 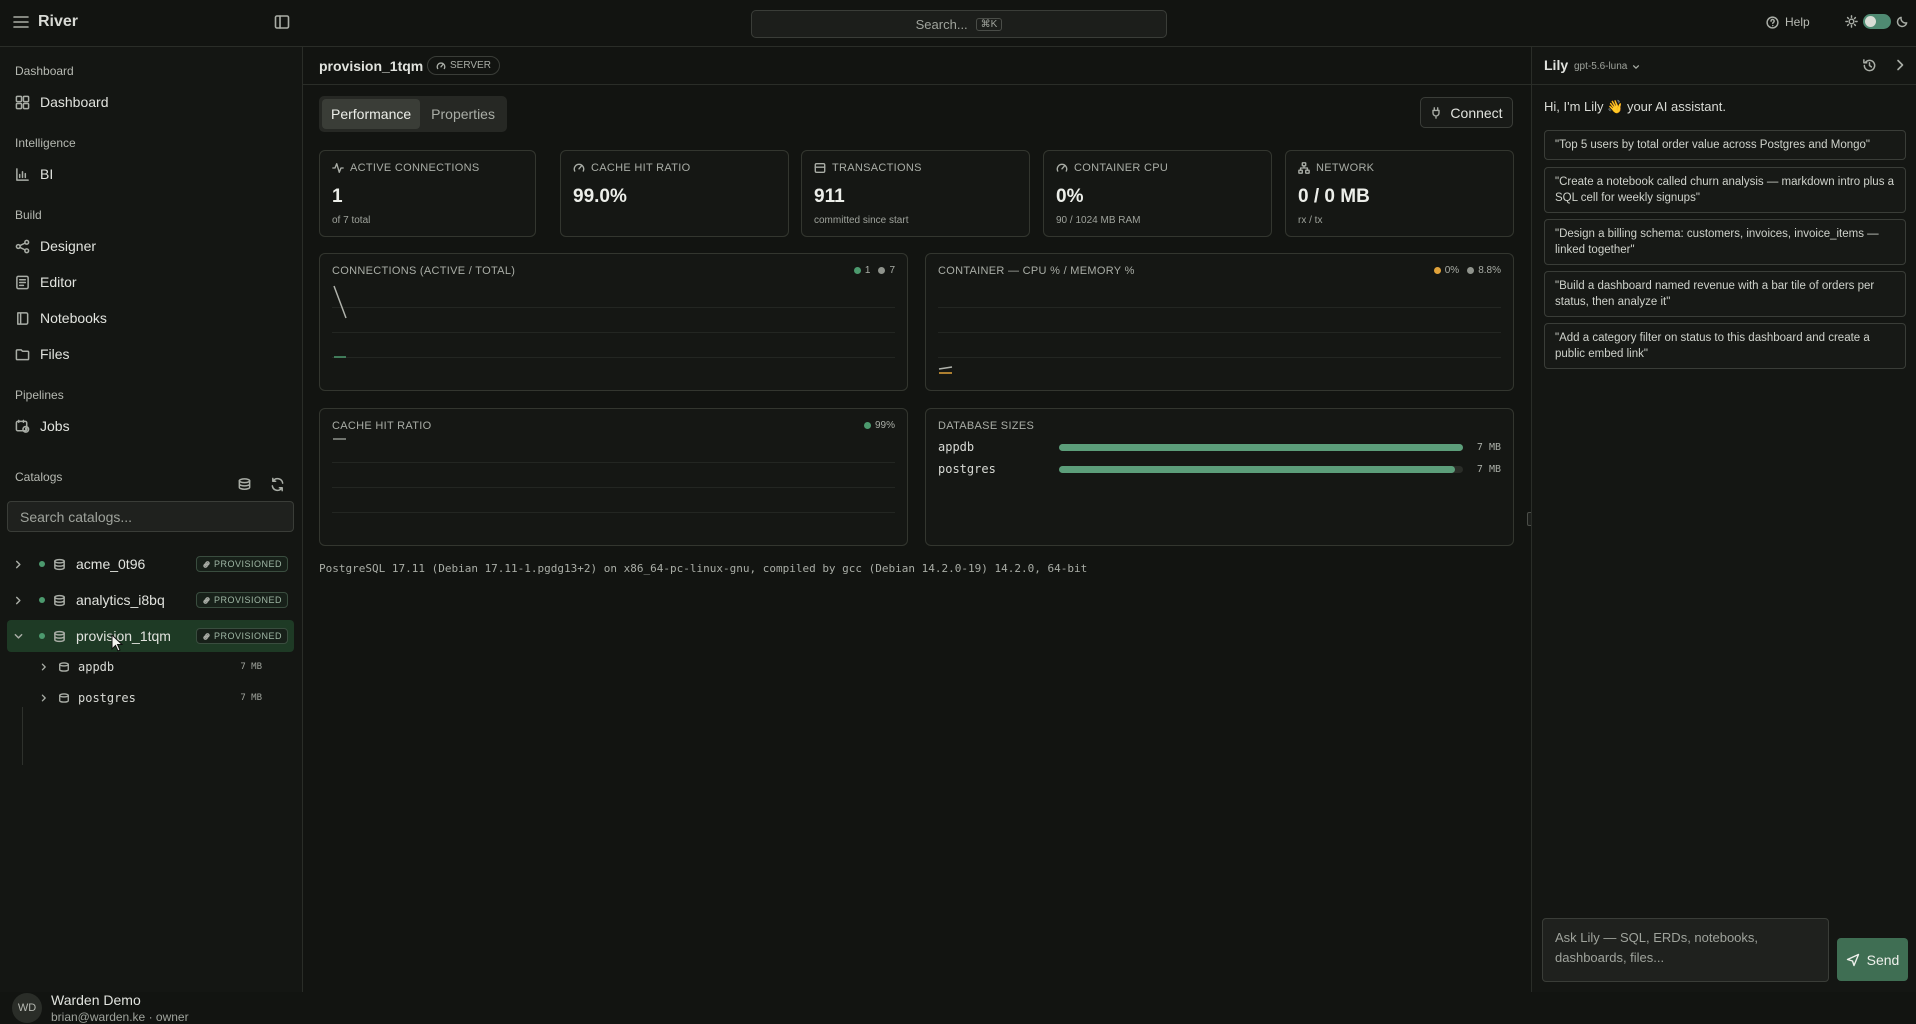 What do you see at coordinates (42, 354) in the screenshot?
I see `sidebar-item-files: Files` at bounding box center [42, 354].